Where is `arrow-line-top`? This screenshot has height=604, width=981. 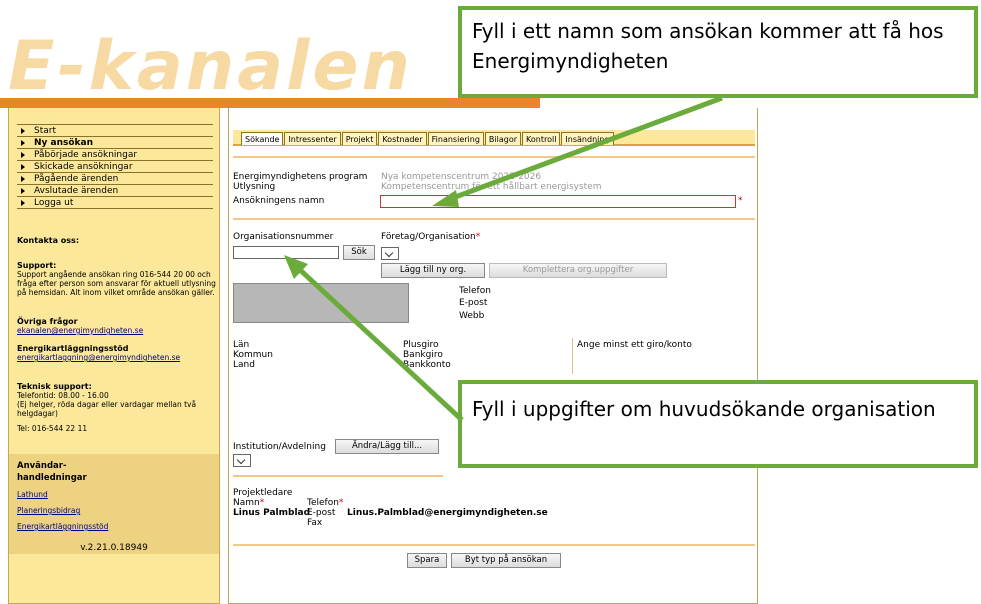
arrow-line-top is located at coordinates (586, 148).